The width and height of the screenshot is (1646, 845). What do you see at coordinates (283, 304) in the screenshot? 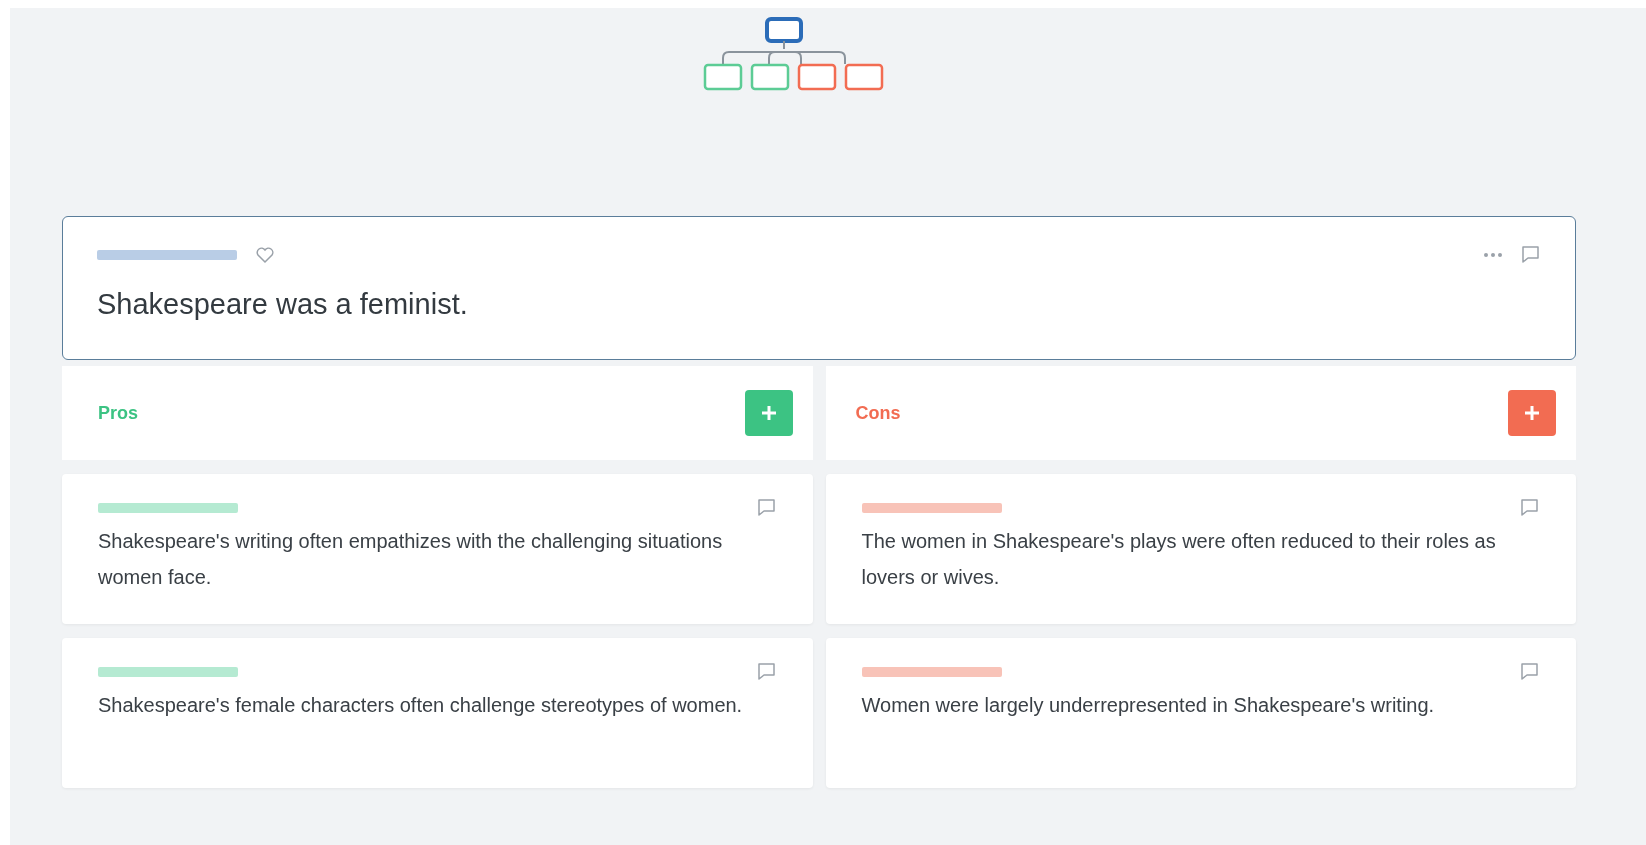
I see `claim-text: Shakespeare was a feminist.` at bounding box center [283, 304].